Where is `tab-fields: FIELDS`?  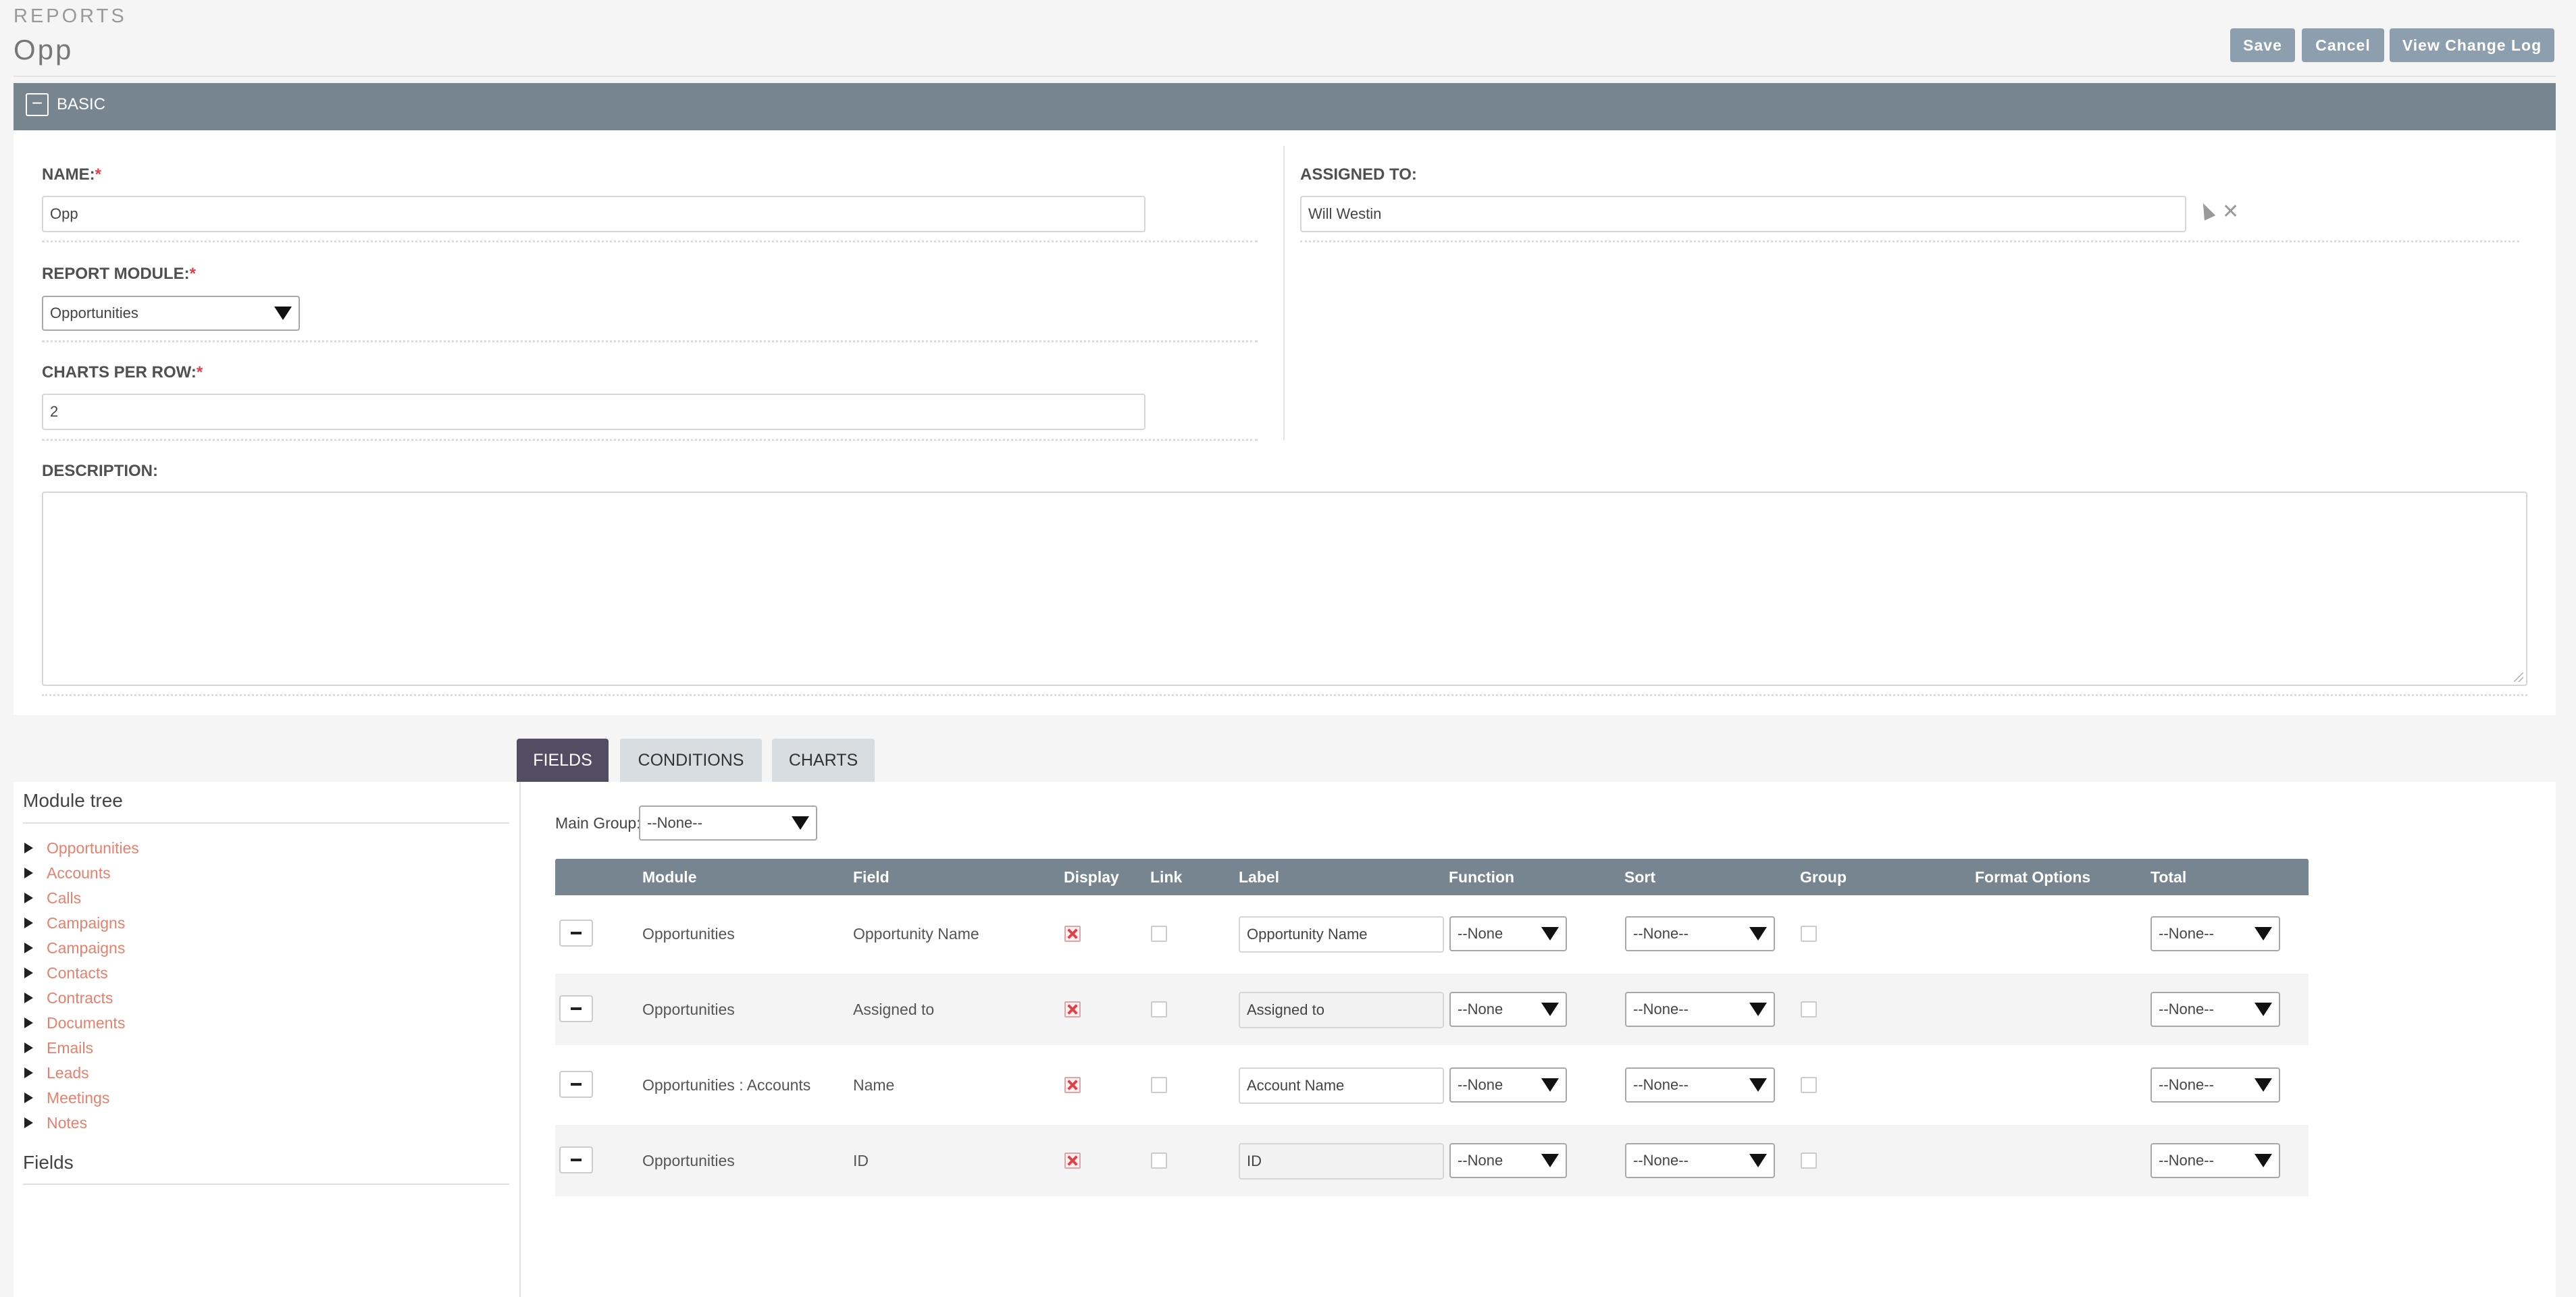 tab-fields: FIELDS is located at coordinates (563, 760).